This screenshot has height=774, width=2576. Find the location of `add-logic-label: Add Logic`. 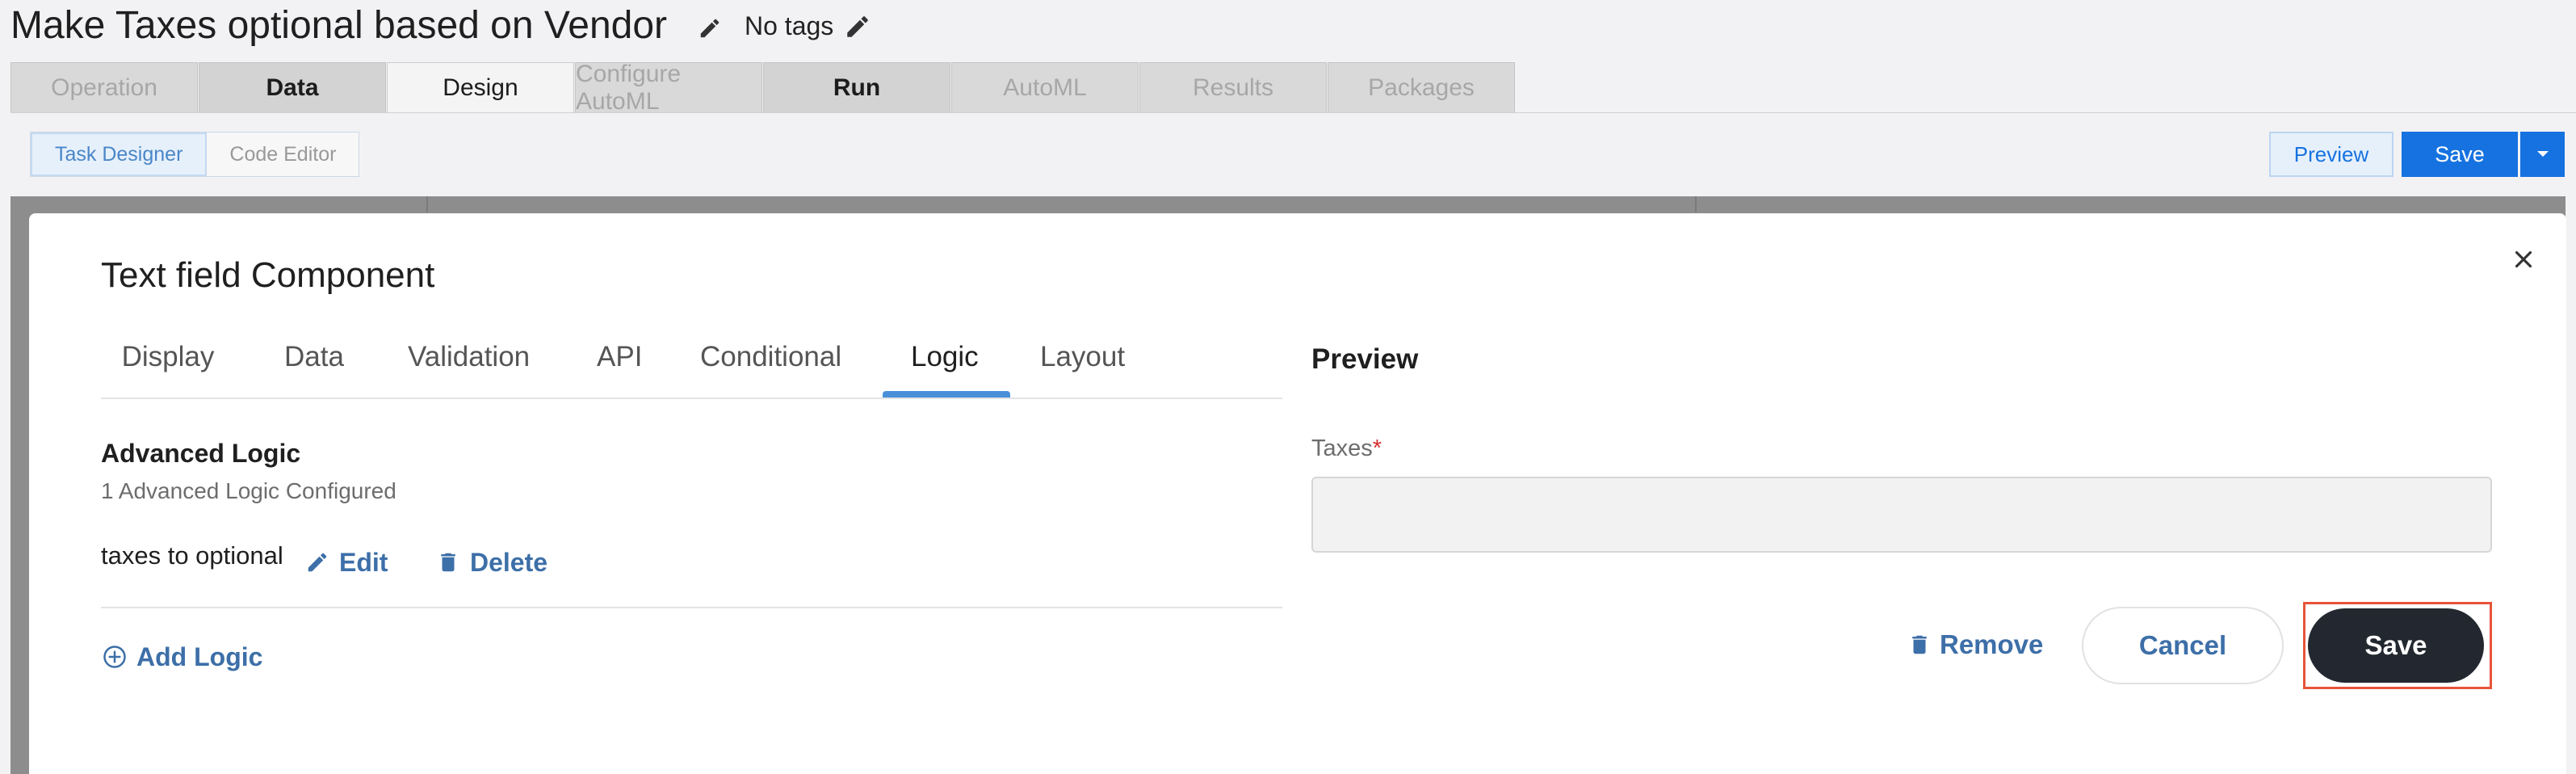

add-logic-label: Add Logic is located at coordinates (199, 656).